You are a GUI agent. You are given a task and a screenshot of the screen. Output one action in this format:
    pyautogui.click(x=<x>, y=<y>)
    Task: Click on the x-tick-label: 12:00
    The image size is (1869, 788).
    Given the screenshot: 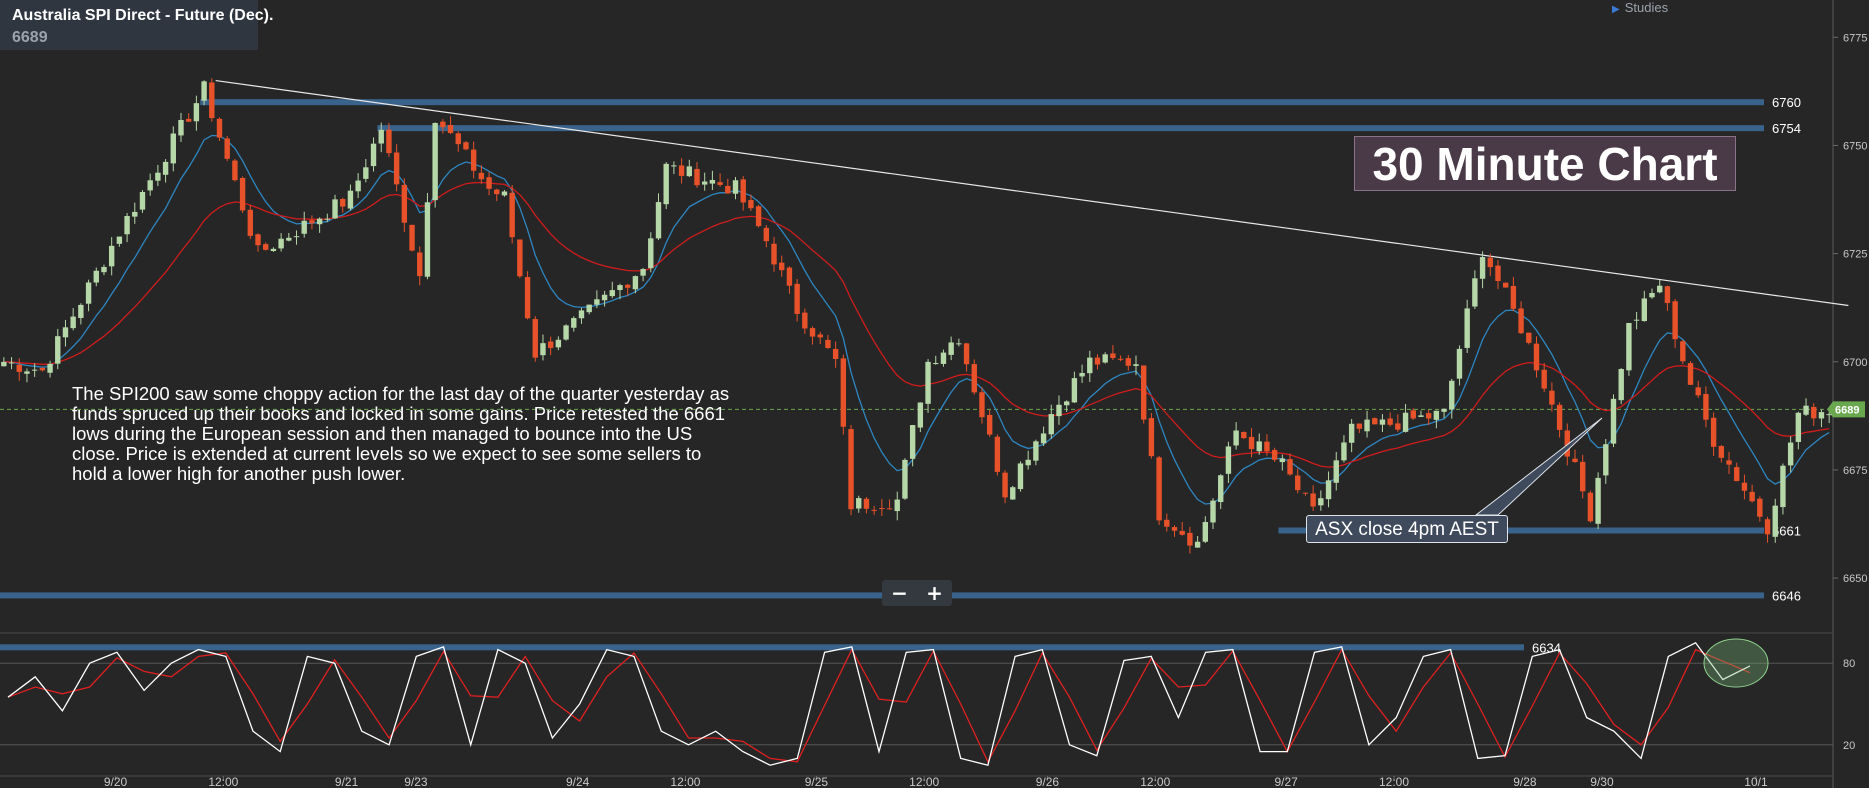 What is the action you would take?
    pyautogui.click(x=1394, y=781)
    